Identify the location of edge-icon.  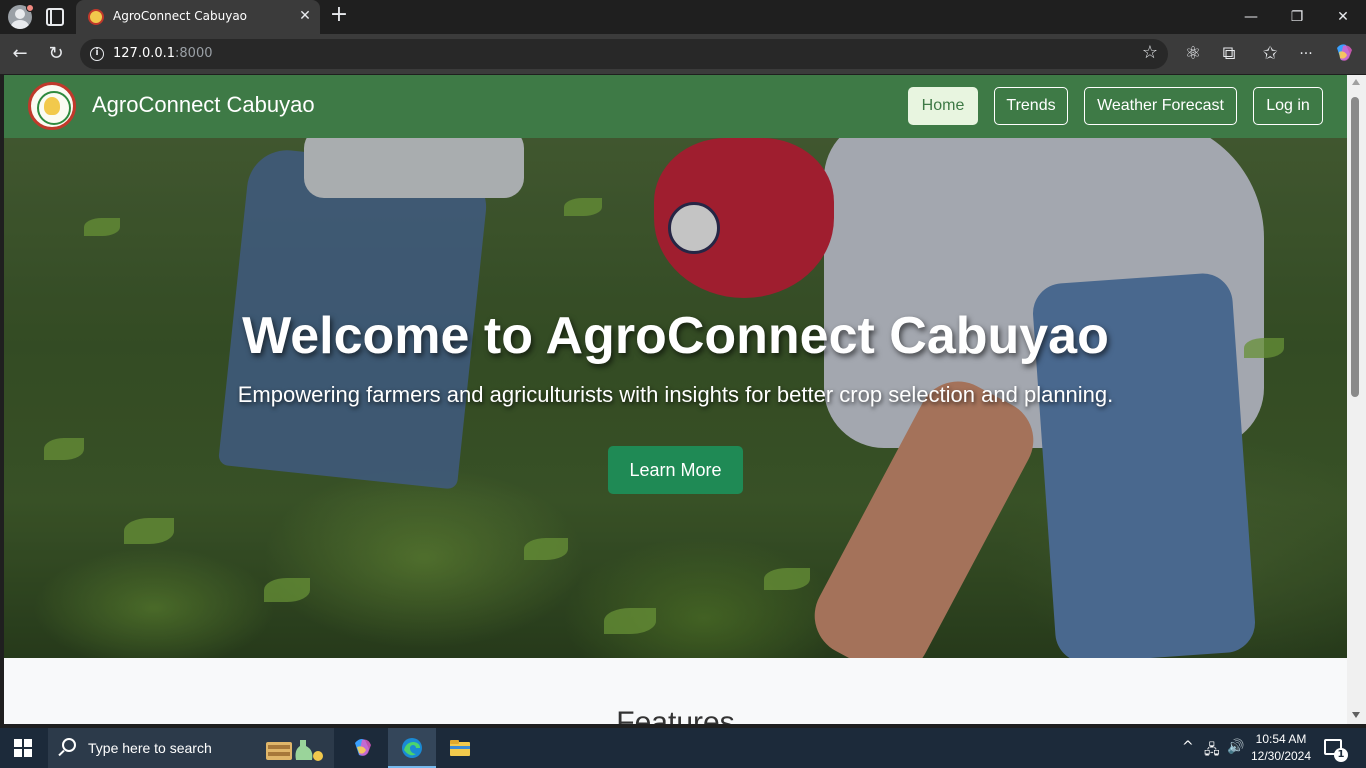
(412, 748).